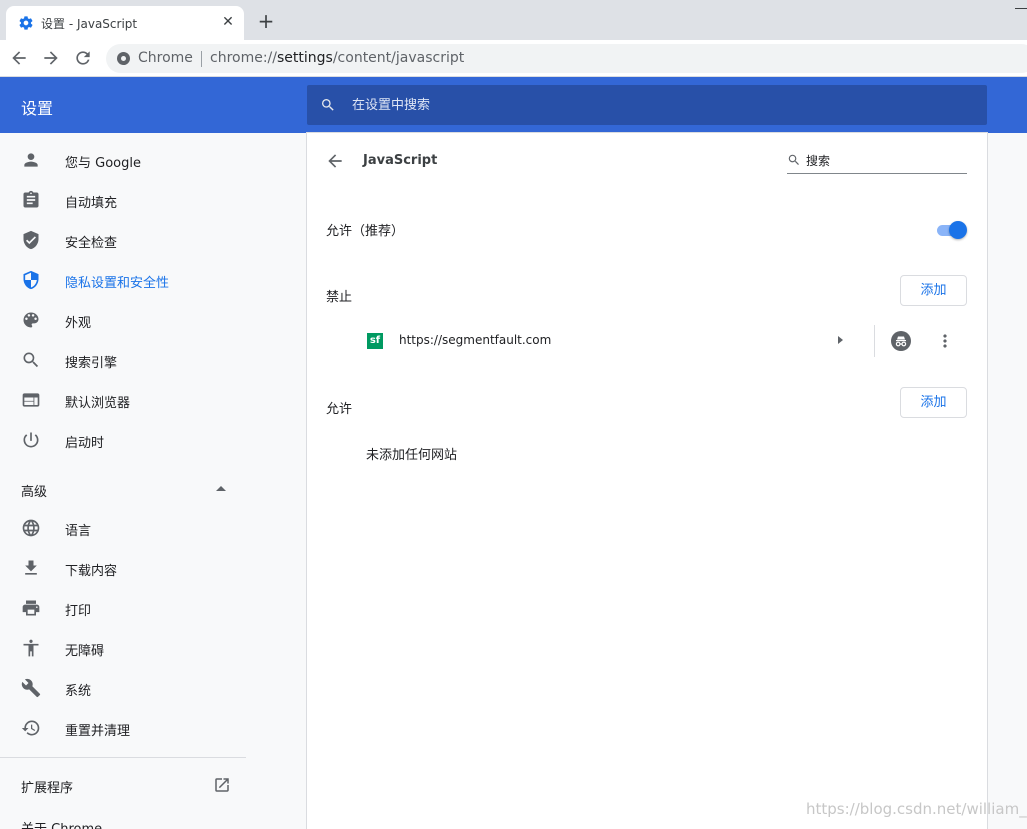 The image size is (1027, 829). What do you see at coordinates (165, 58) in the screenshot?
I see `address-chip: Chrome` at bounding box center [165, 58].